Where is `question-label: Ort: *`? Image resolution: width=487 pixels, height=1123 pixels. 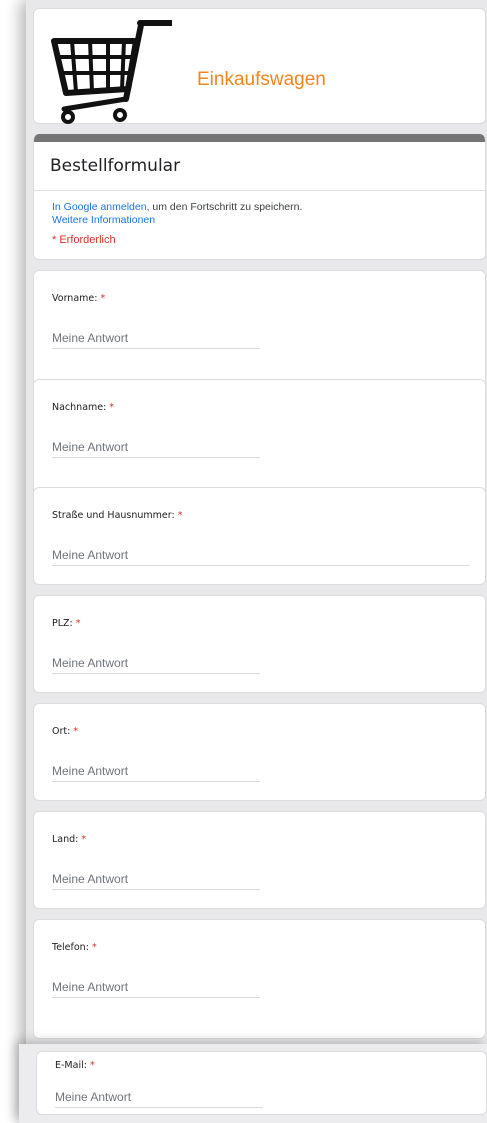
question-label: Ort: * is located at coordinates (65, 731).